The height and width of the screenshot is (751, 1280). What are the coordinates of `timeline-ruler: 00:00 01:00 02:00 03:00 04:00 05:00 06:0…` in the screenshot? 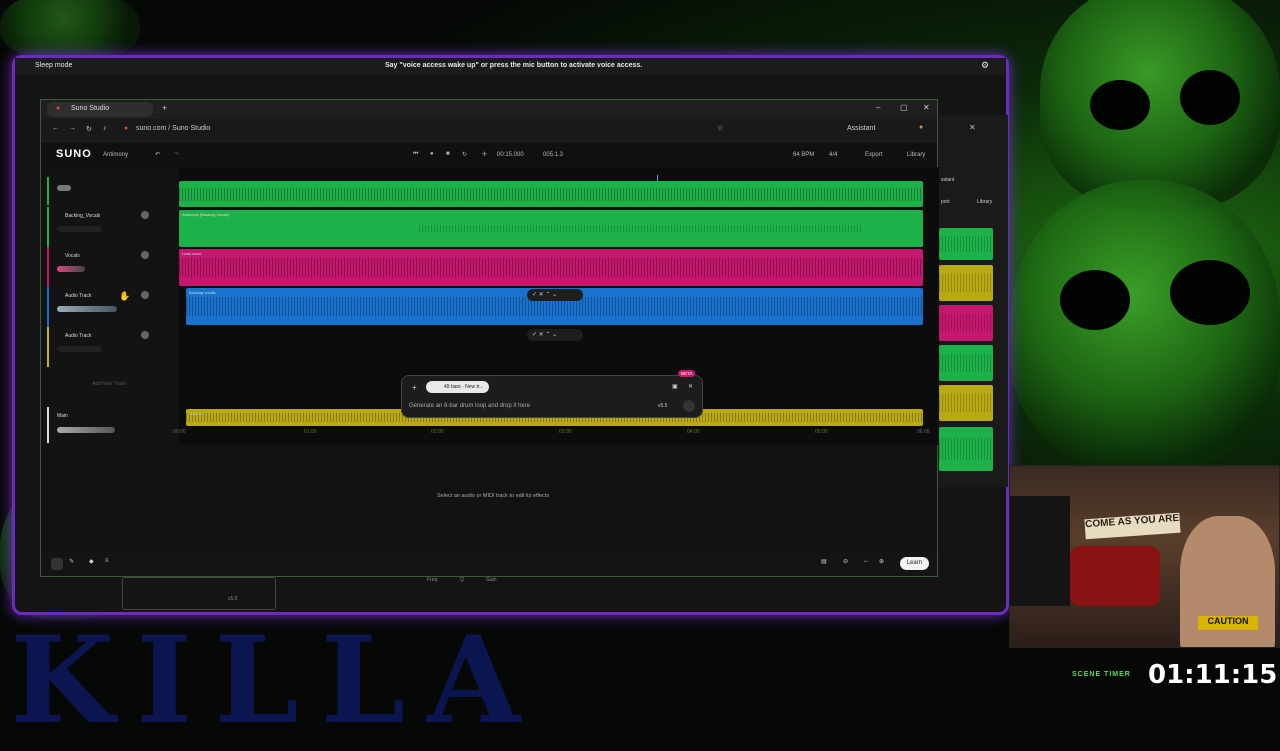 It's located at (559, 432).